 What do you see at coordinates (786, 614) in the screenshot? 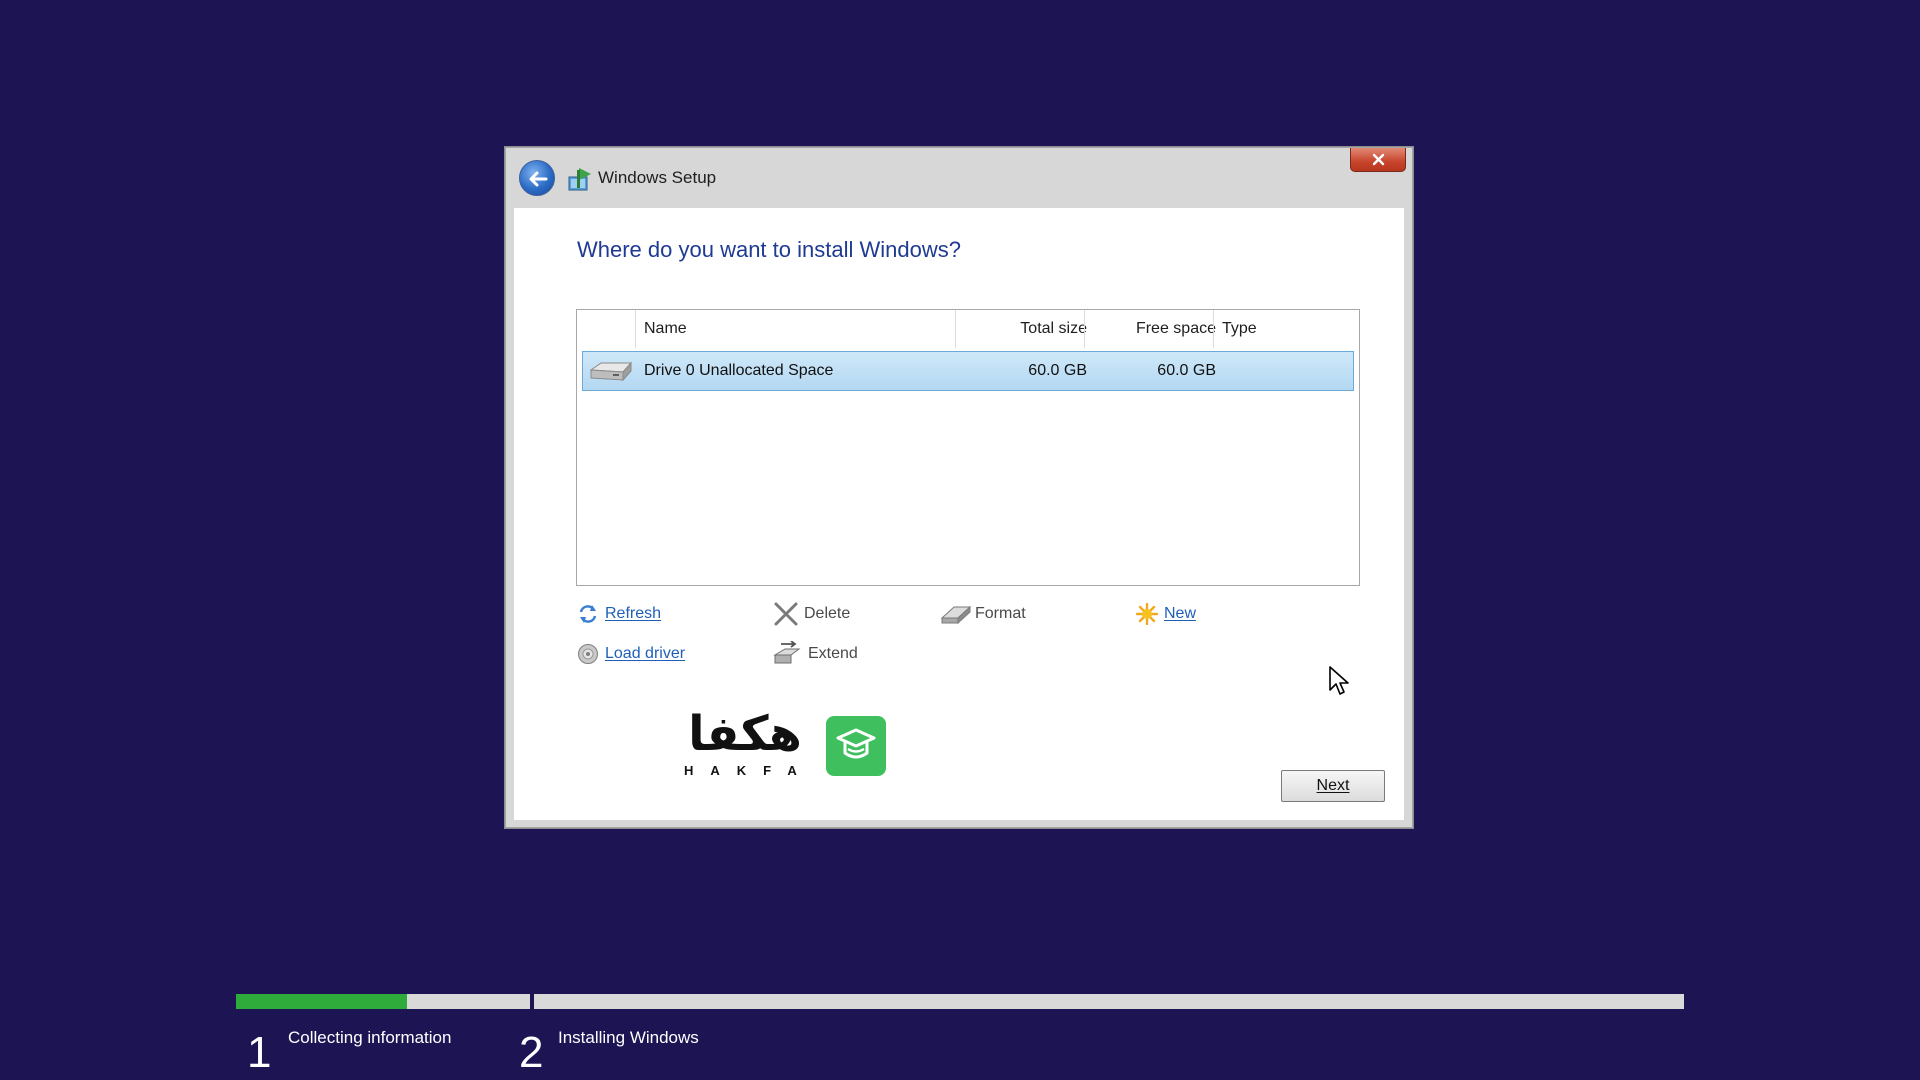
I see `delete-x-icon` at bounding box center [786, 614].